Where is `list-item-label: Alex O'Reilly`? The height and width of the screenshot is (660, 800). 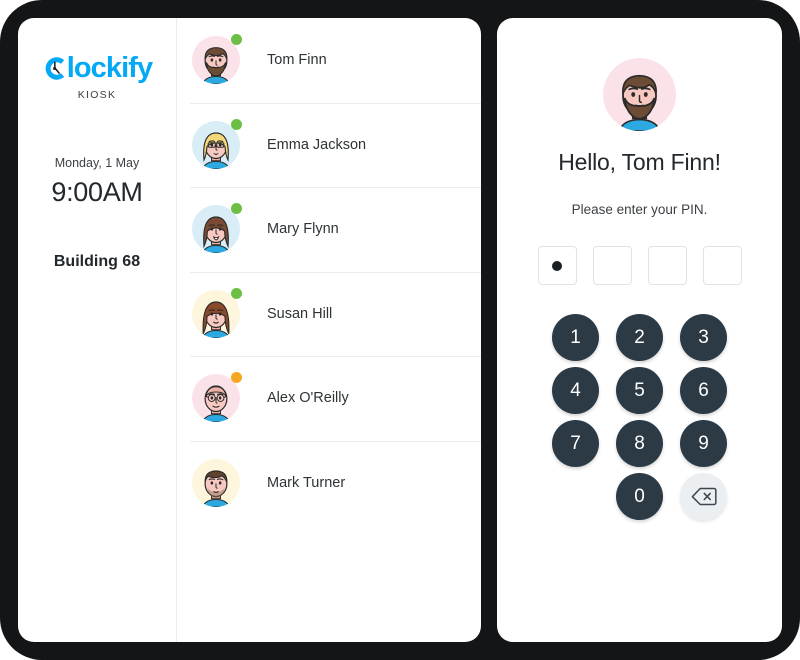 list-item-label: Alex O'Reilly is located at coordinates (308, 398).